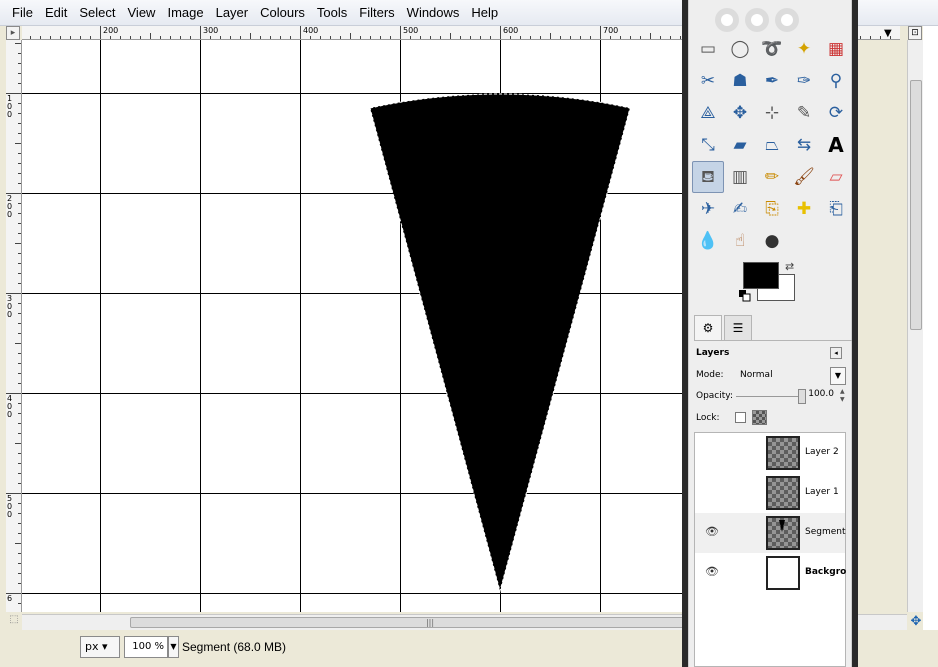 The height and width of the screenshot is (667, 938). I want to click on layer-name: Backgrou, so click(826, 572).